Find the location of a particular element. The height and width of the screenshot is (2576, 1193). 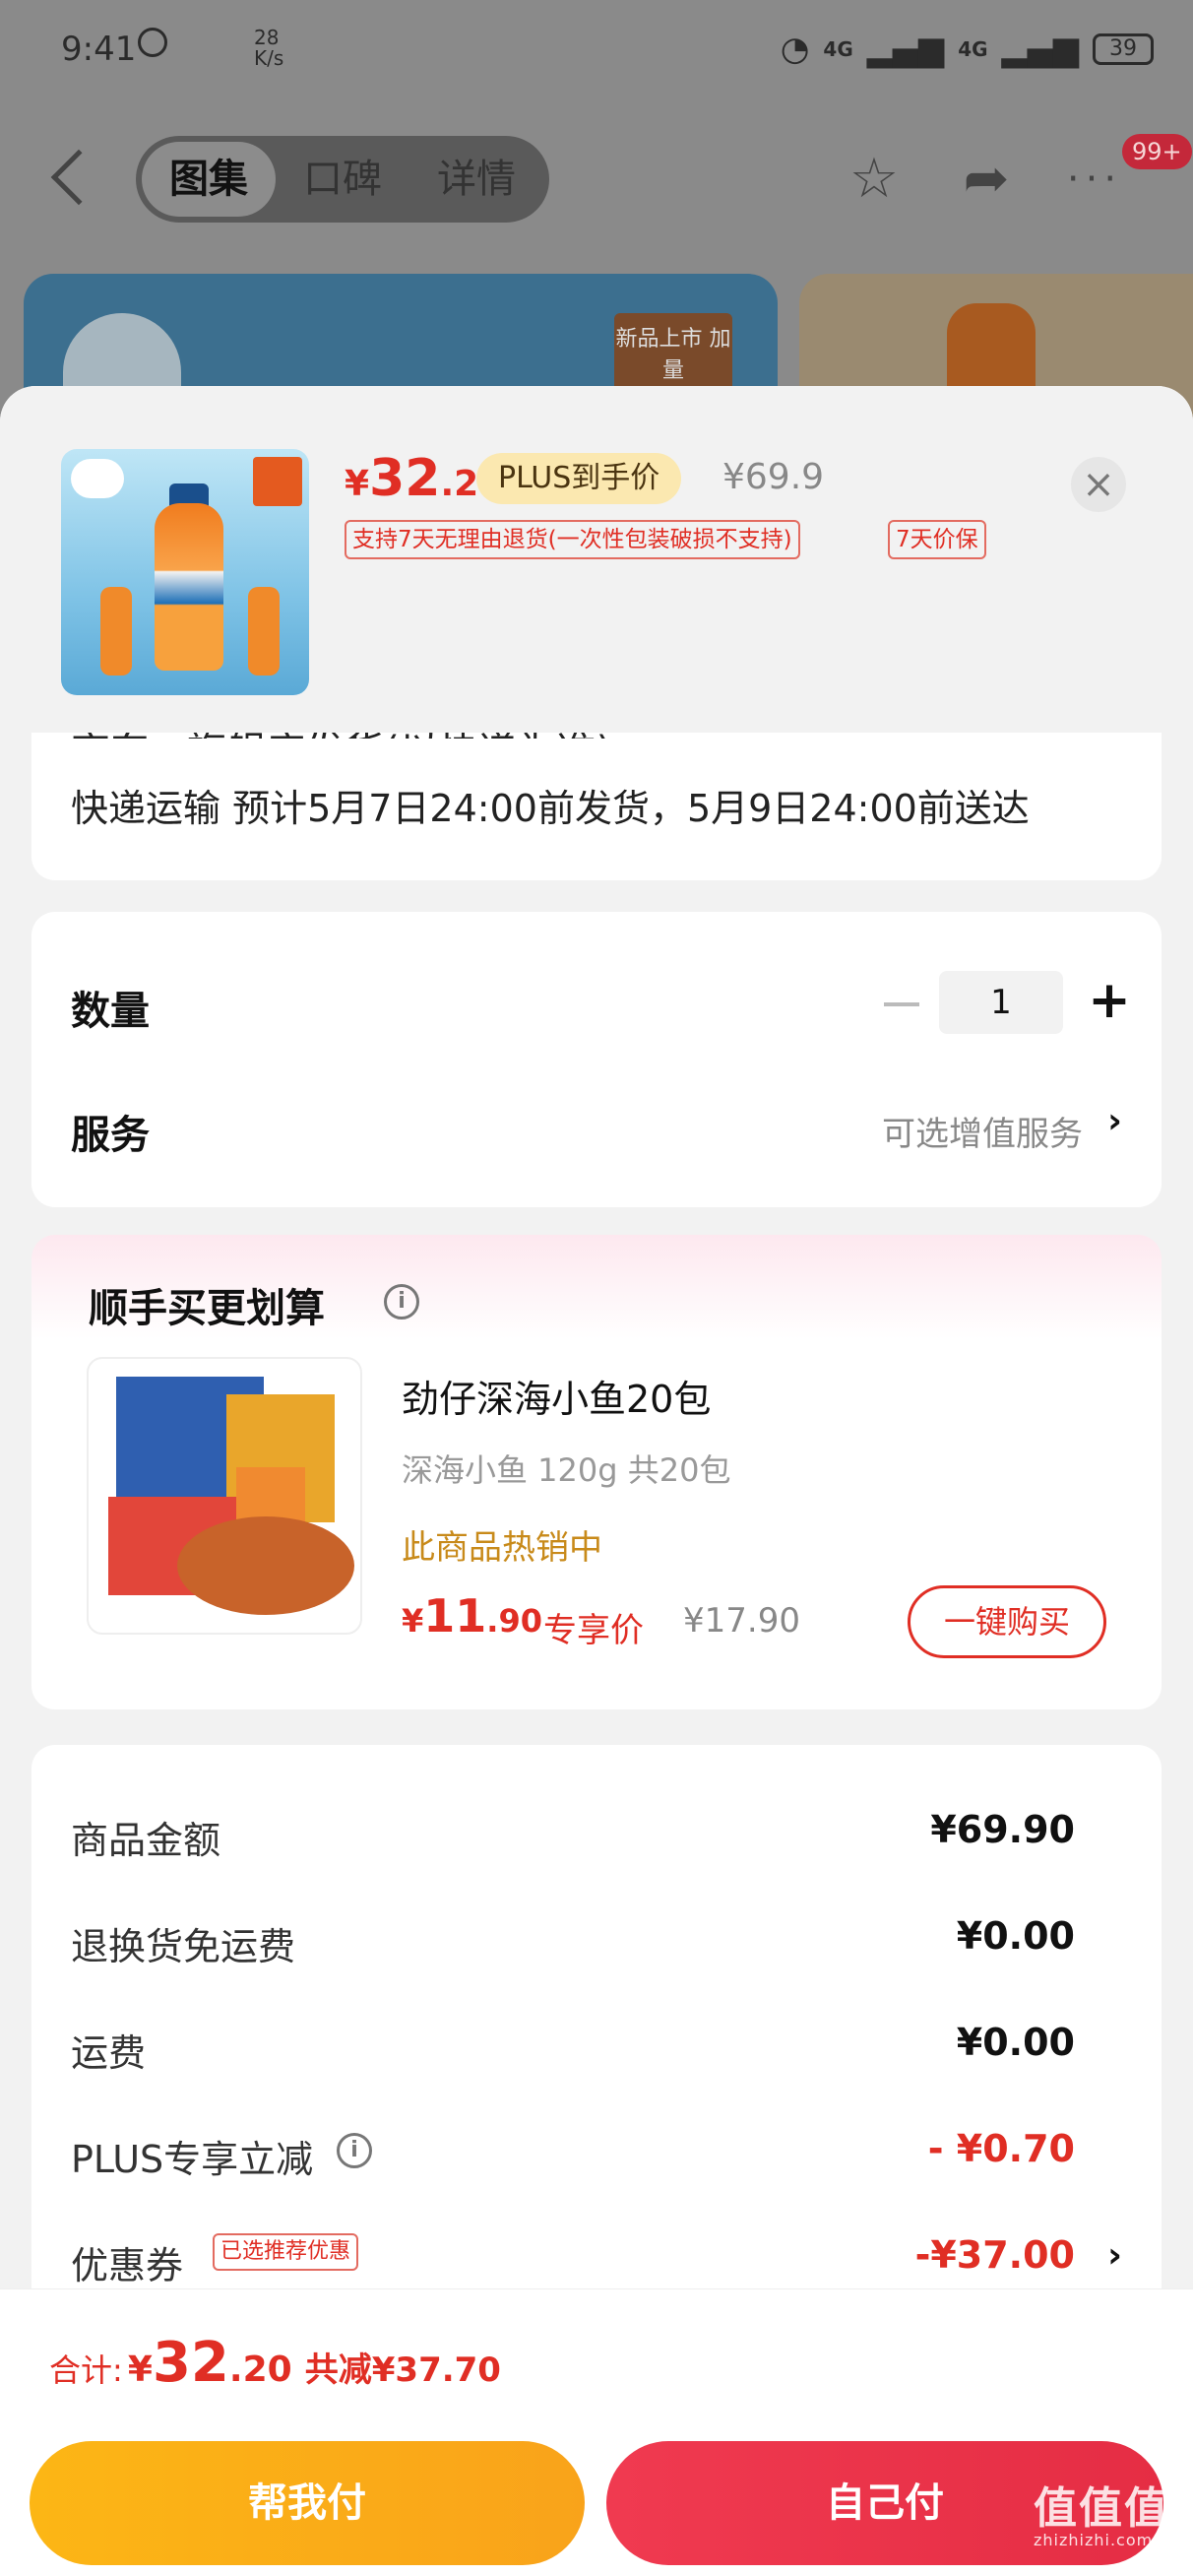

original-price: ¥69.9 is located at coordinates (773, 477).